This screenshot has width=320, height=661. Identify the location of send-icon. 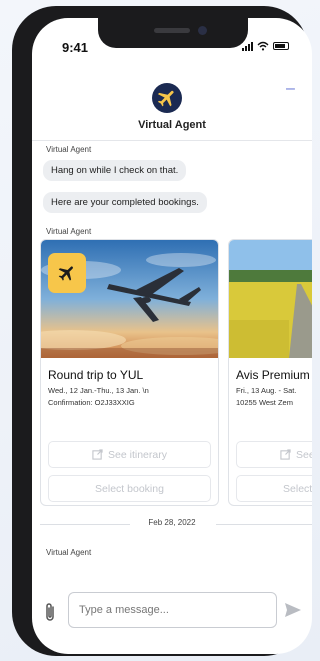
(293, 610).